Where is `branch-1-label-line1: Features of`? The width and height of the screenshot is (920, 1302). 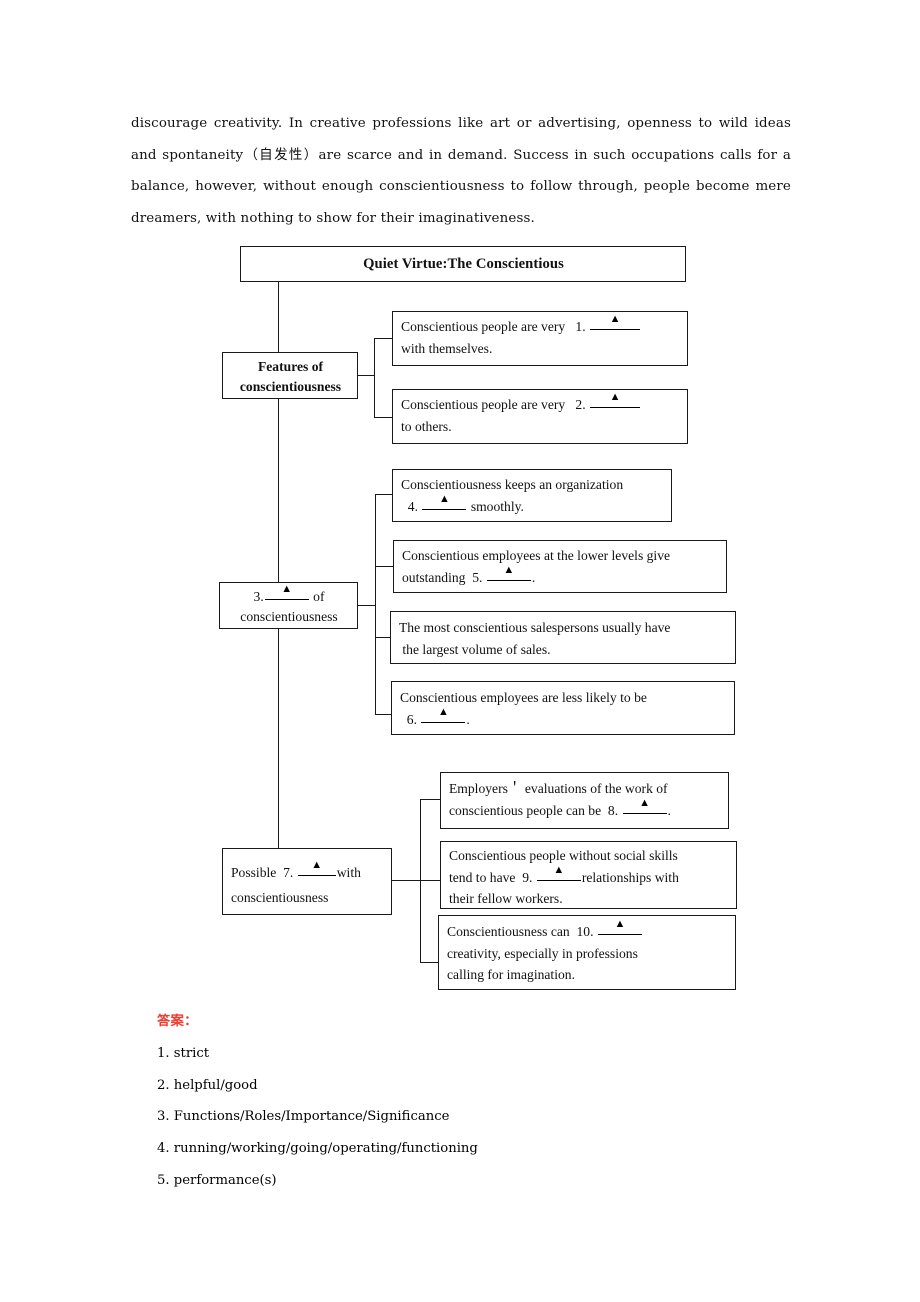 branch-1-label-line1: Features of is located at coordinates (290, 366).